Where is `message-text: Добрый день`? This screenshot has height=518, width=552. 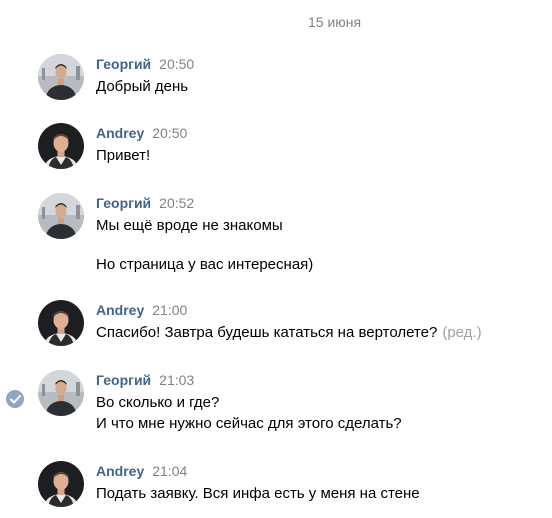 message-text: Добрый день is located at coordinates (142, 86).